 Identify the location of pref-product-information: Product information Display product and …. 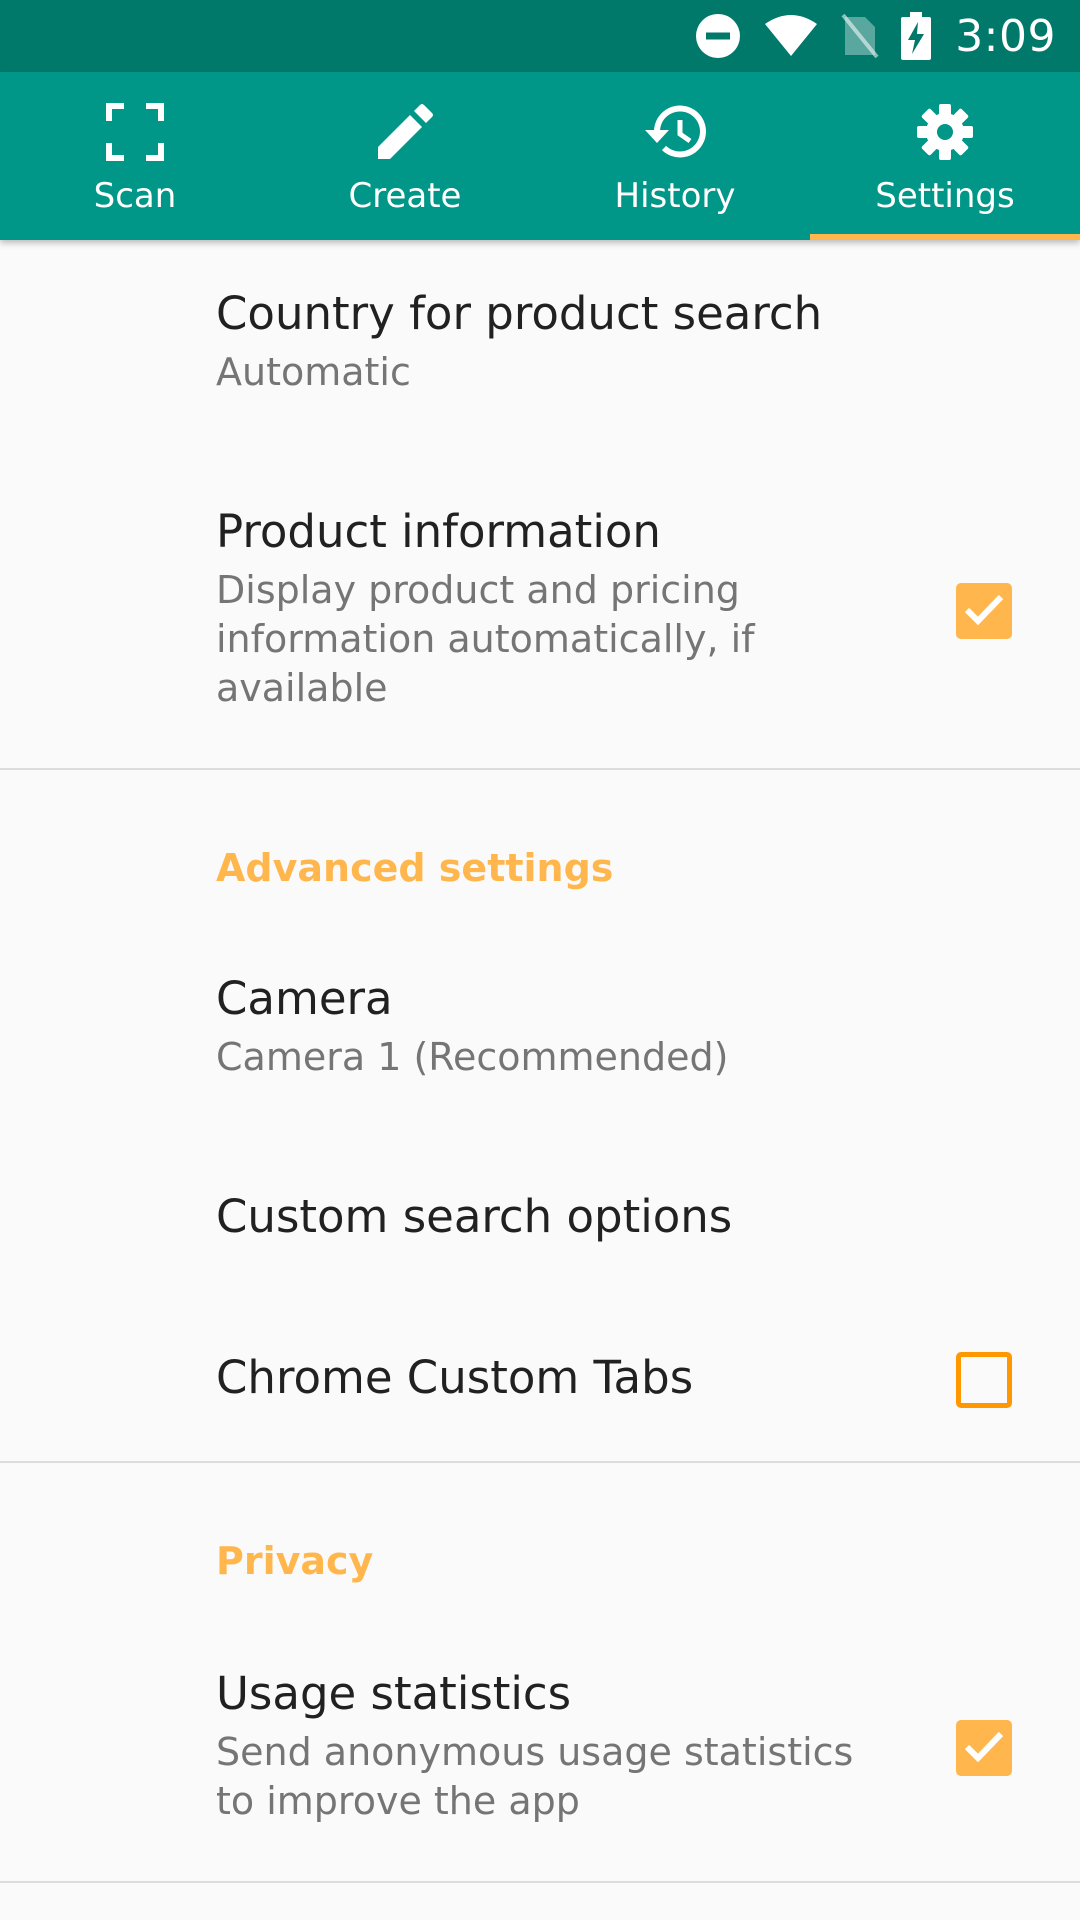
(496, 607).